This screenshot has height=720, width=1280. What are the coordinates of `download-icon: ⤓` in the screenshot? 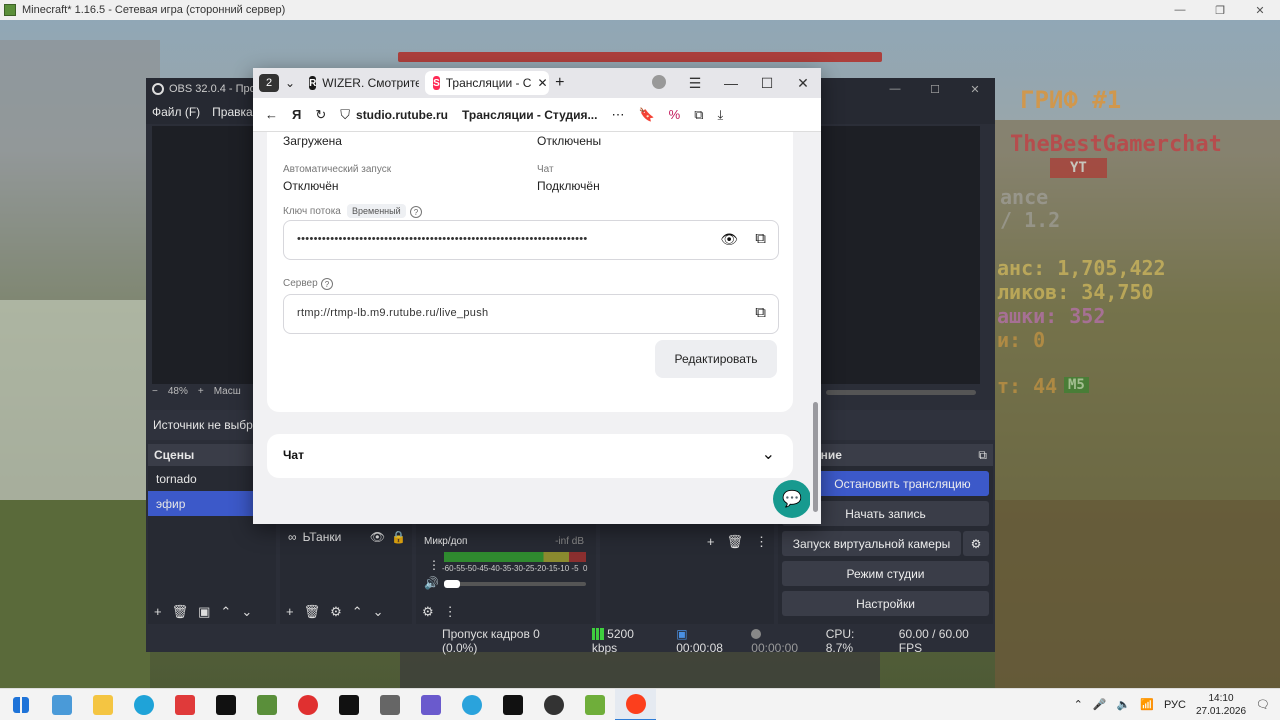 It's located at (721, 115).